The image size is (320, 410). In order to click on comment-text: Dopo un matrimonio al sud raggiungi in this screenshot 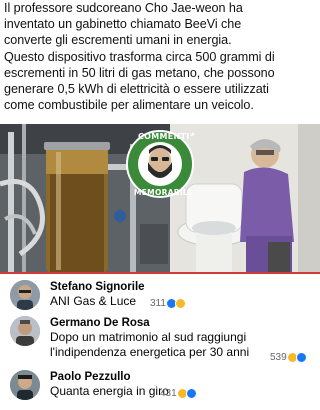, I will do `click(148, 337)`.